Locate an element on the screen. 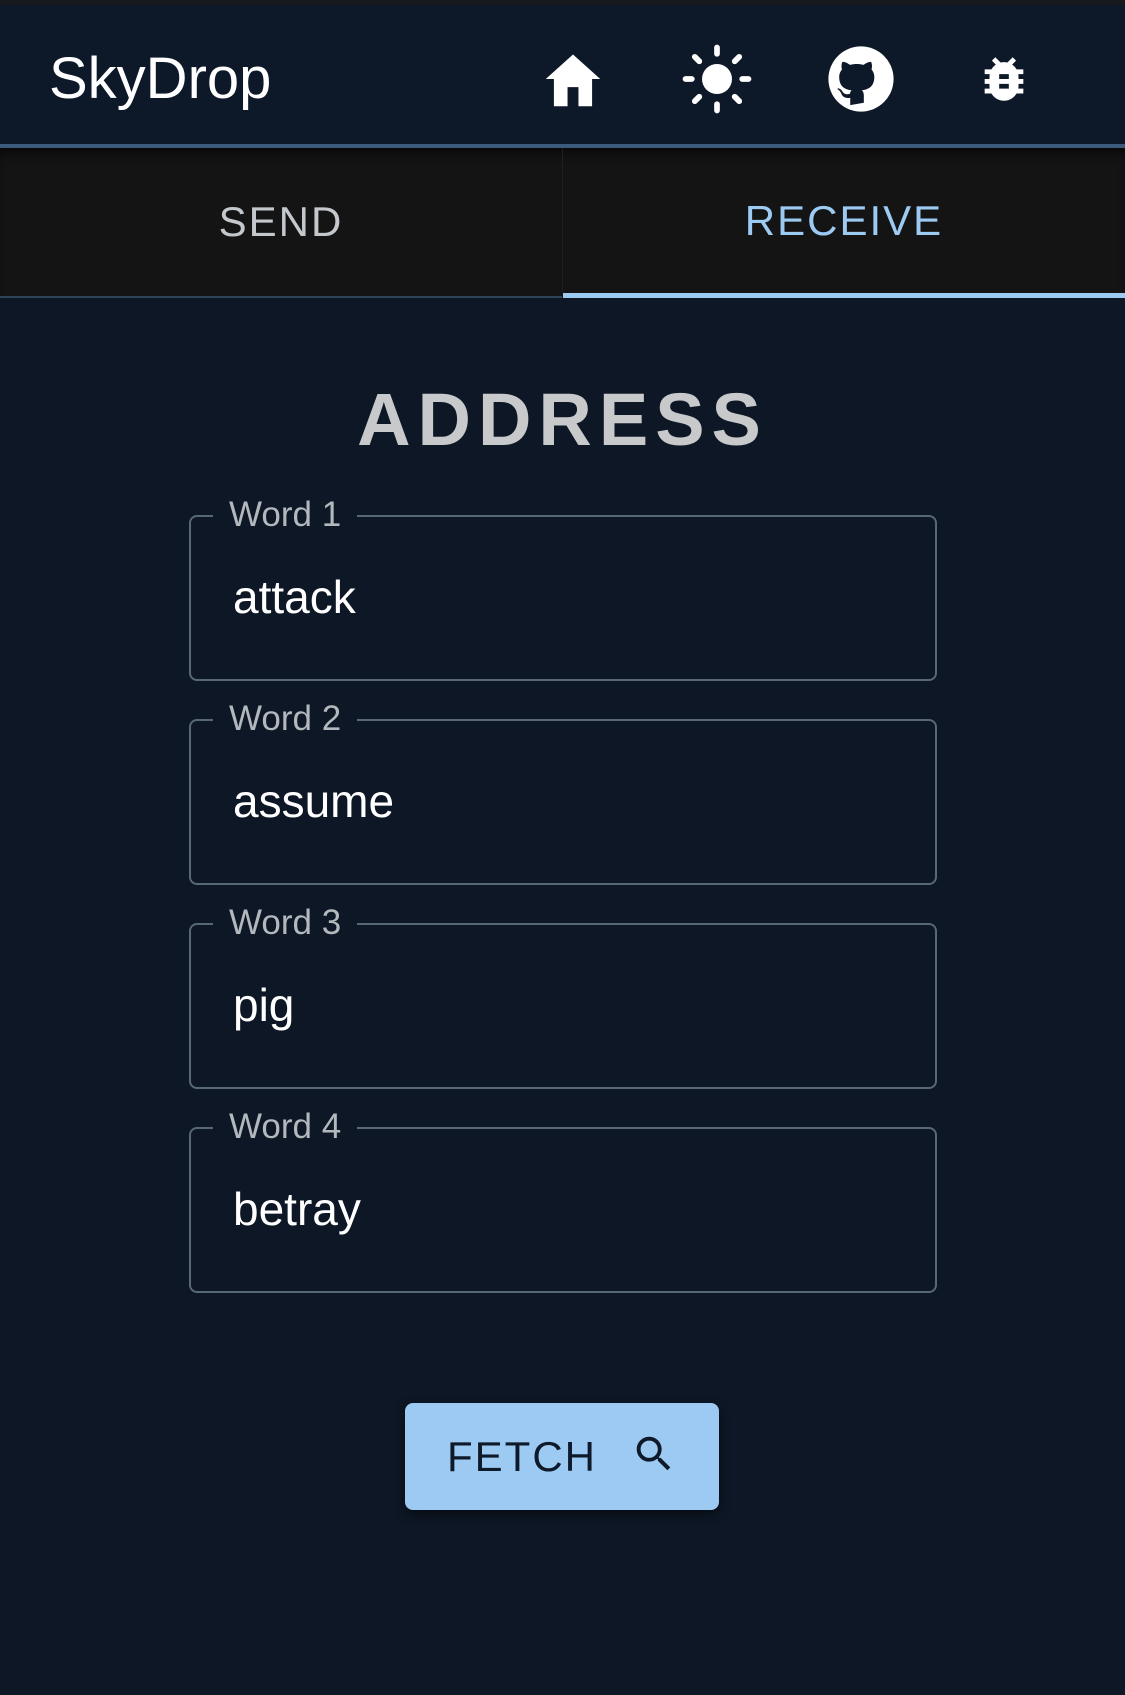 The image size is (1125, 1695). app-bar: SkyDrop is located at coordinates (562, 76).